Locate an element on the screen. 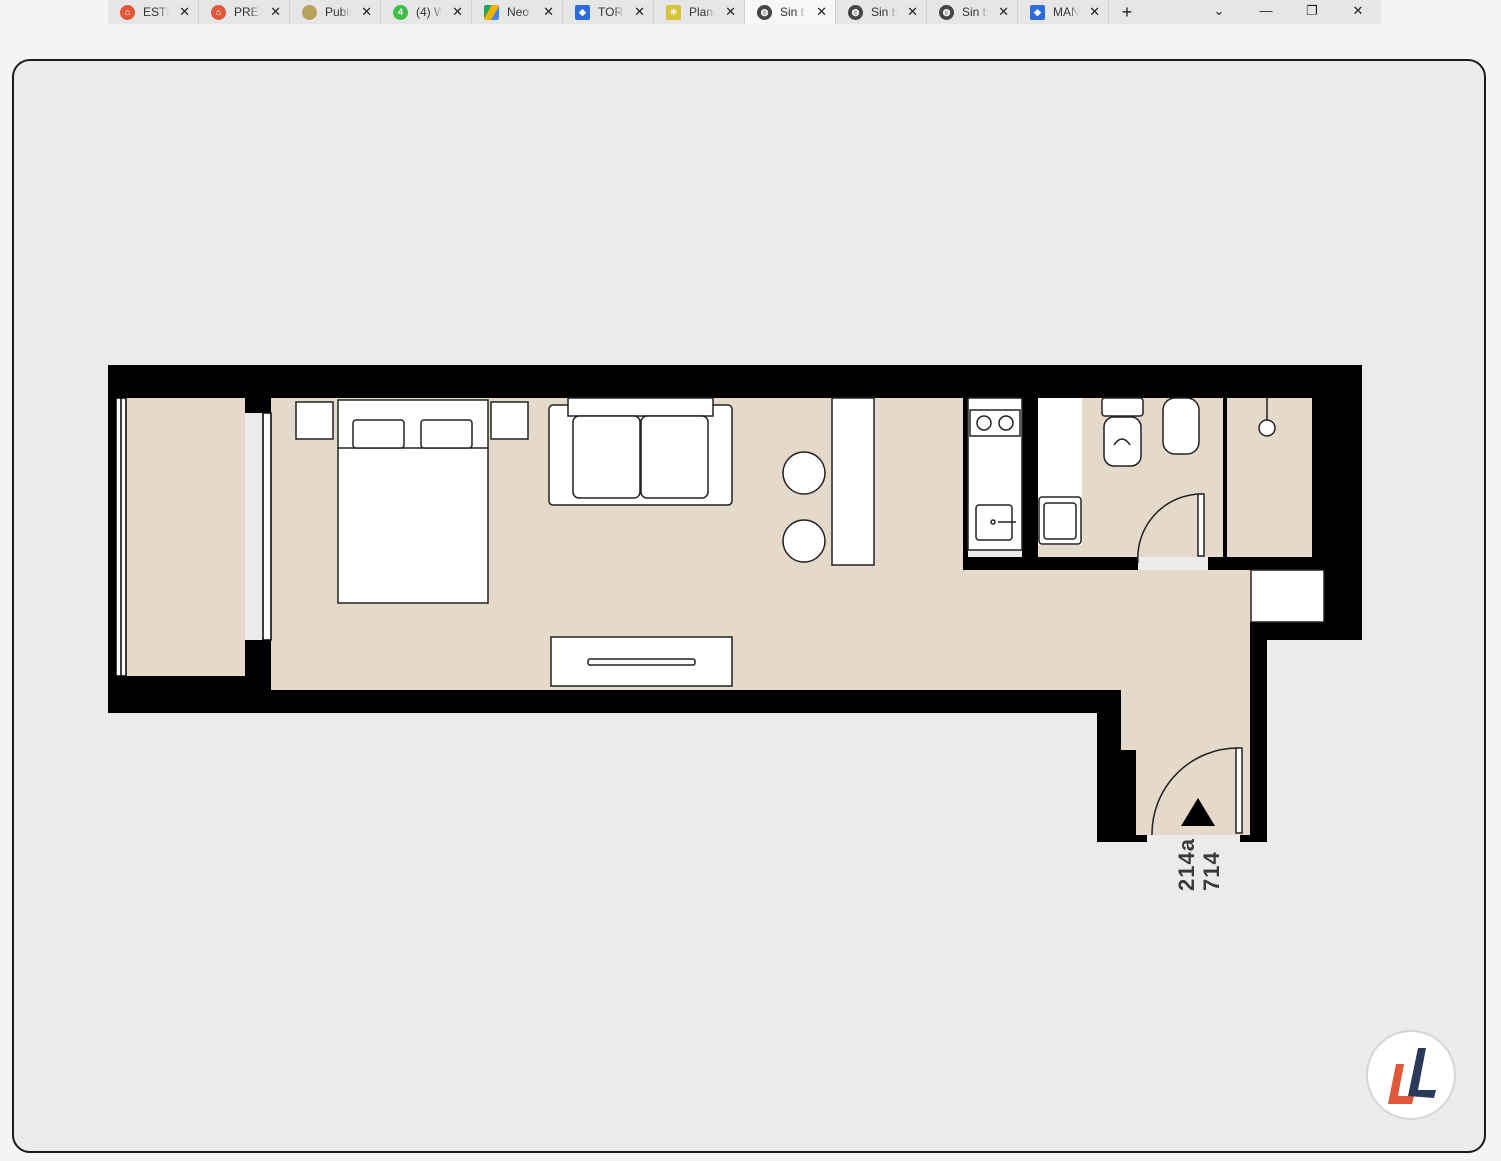 Image resolution: width=1501 pixels, height=1161 pixels. whatsapp-icon: 4 is located at coordinates (400, 12).